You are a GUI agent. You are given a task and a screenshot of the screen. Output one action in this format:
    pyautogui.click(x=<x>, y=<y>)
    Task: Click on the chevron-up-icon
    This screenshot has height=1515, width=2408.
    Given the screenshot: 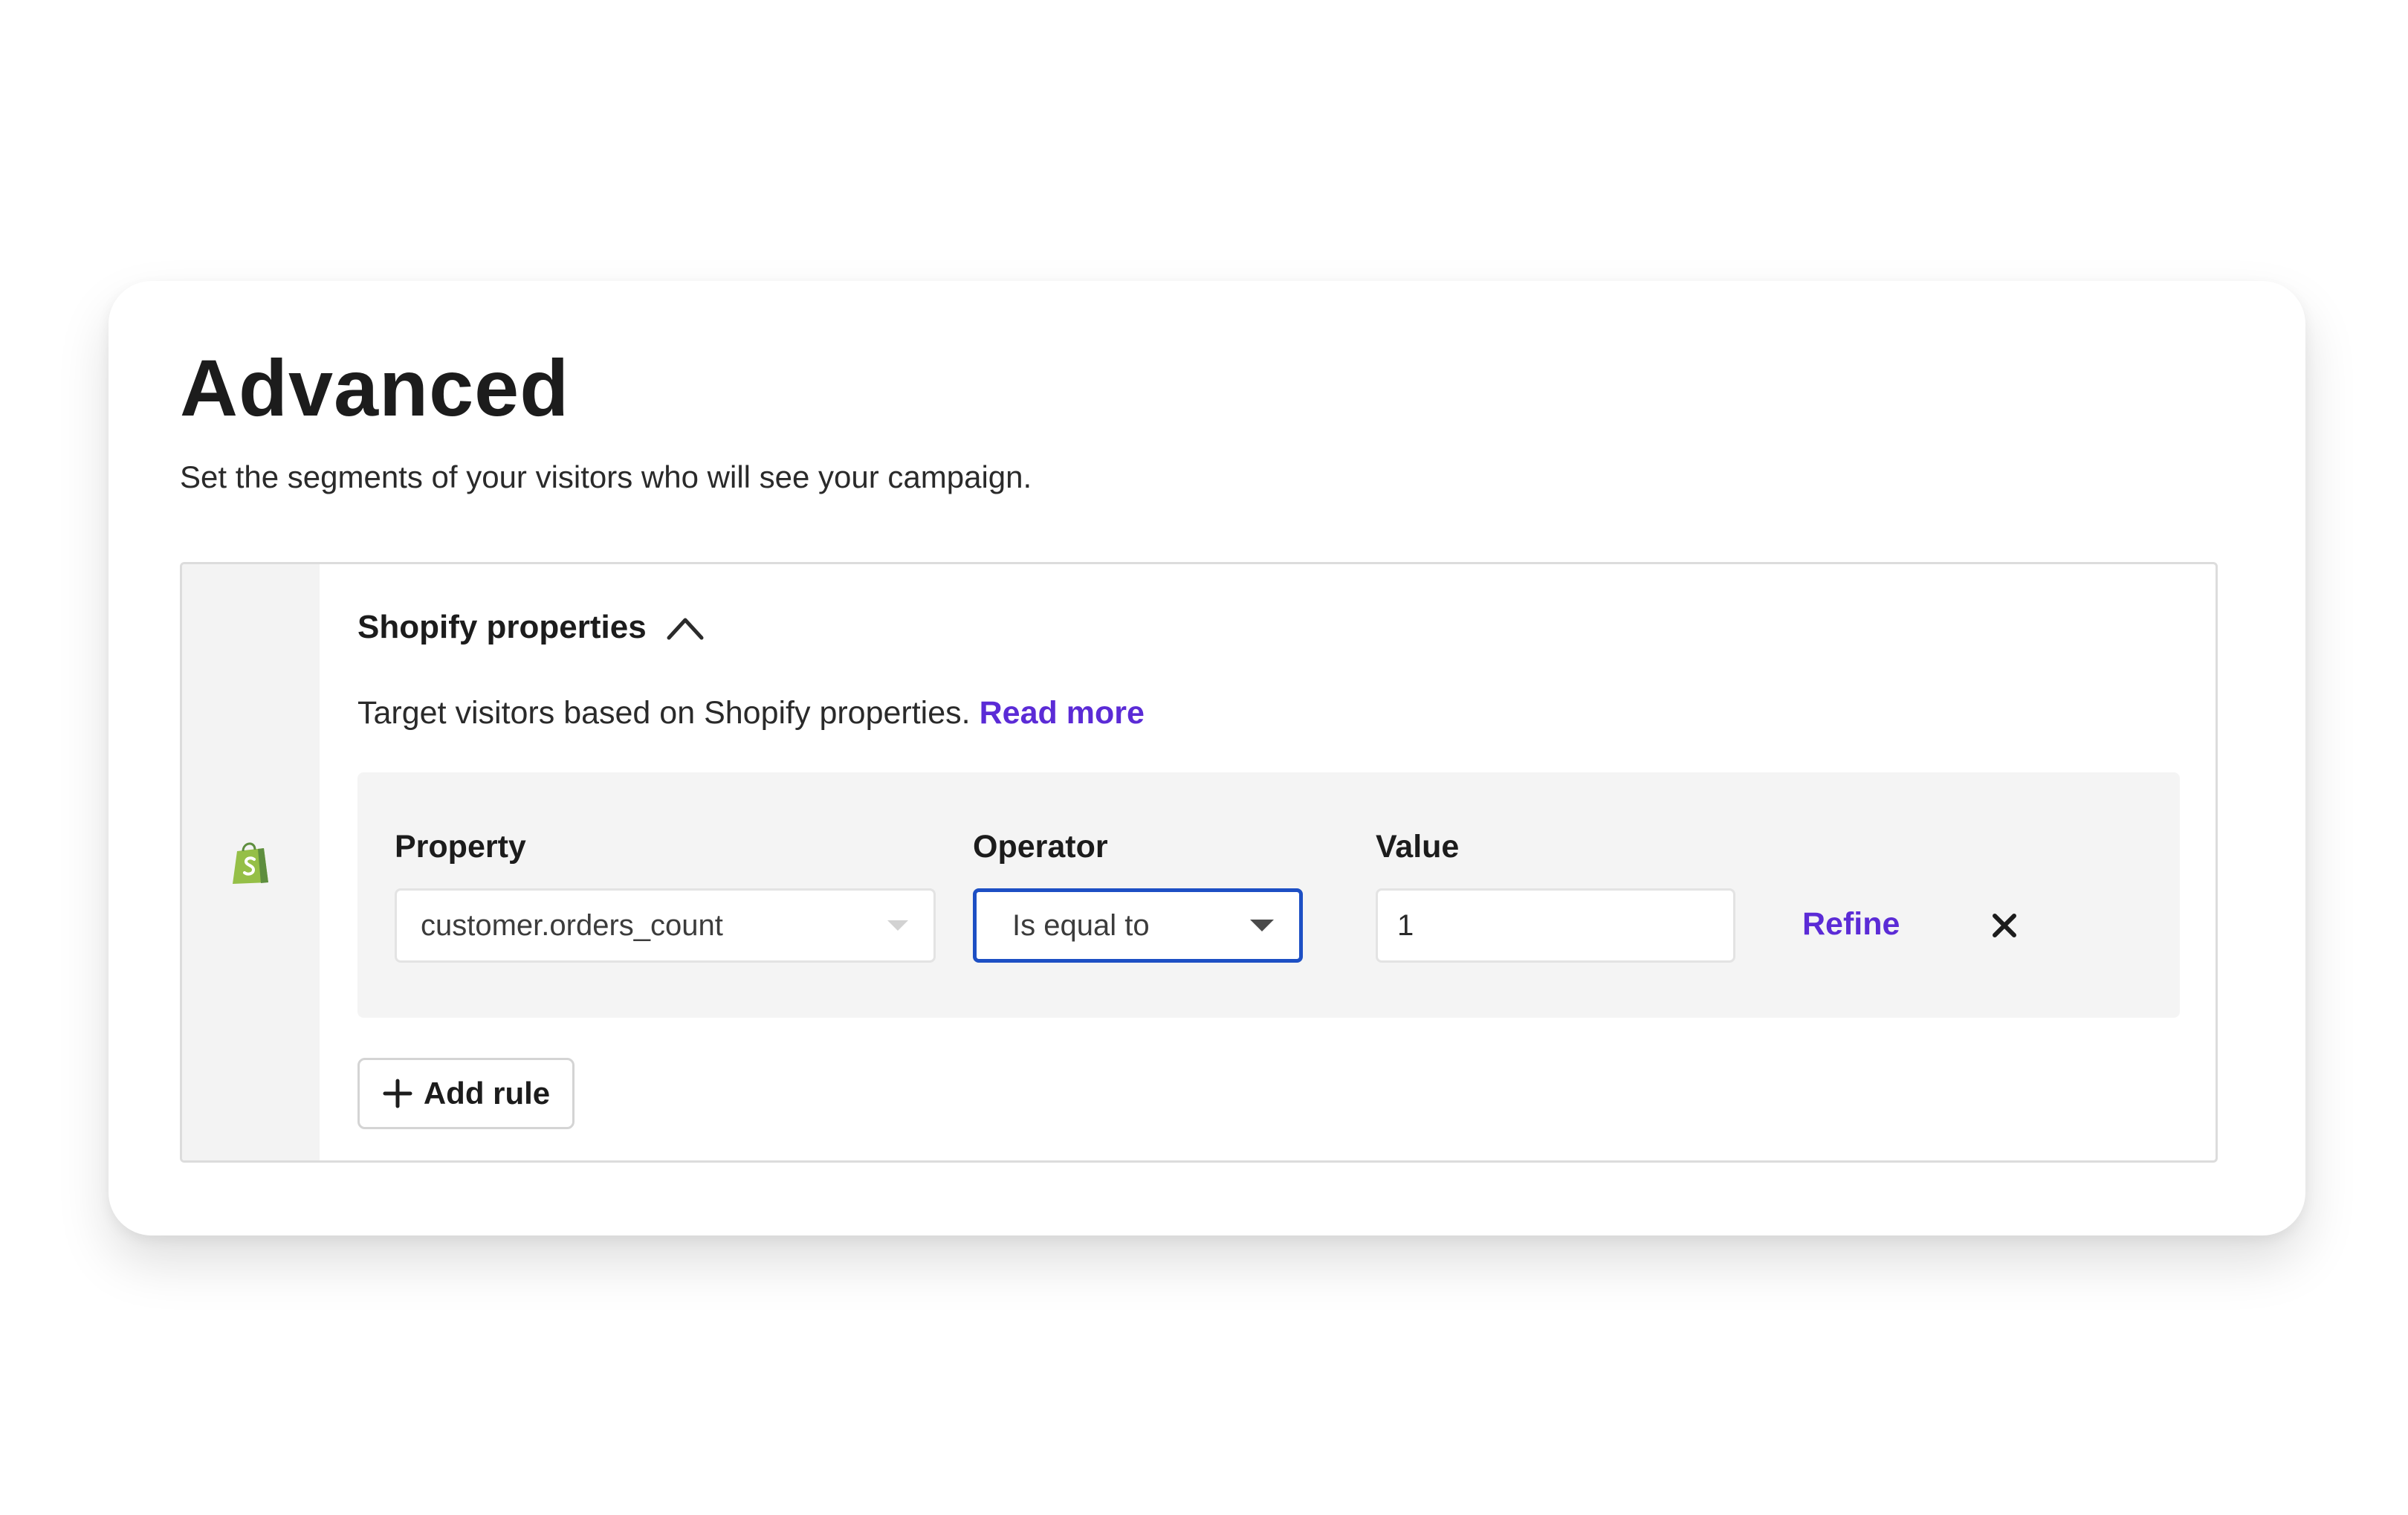 What is the action you would take?
    pyautogui.click(x=686, y=629)
    